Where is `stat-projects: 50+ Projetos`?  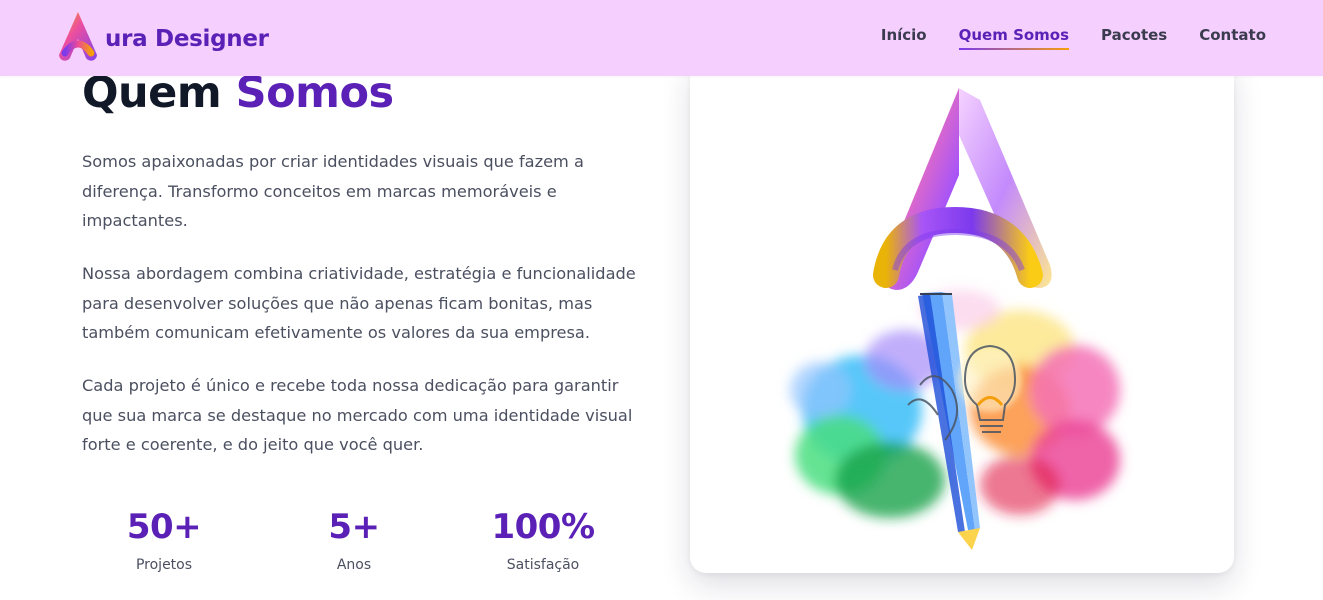 stat-projects: 50+ Projetos is located at coordinates (164, 539).